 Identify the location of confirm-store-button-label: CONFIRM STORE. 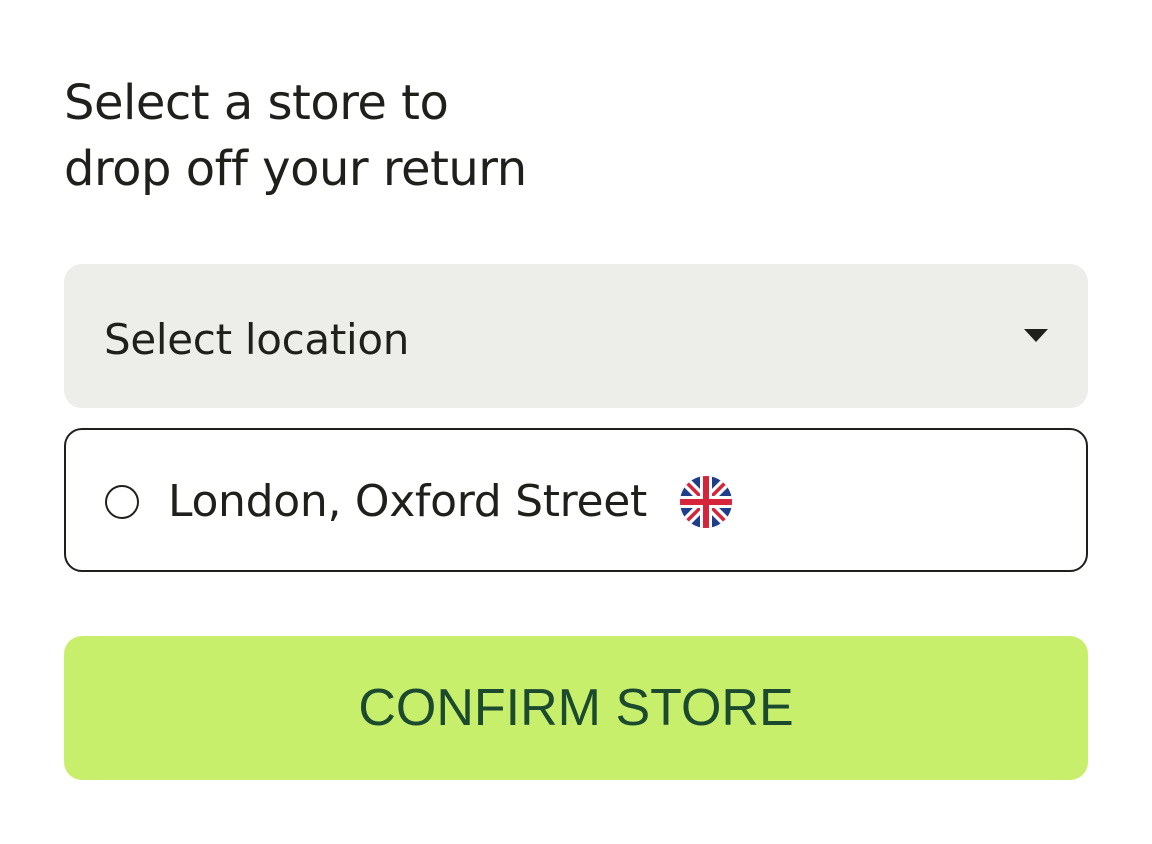
(576, 708).